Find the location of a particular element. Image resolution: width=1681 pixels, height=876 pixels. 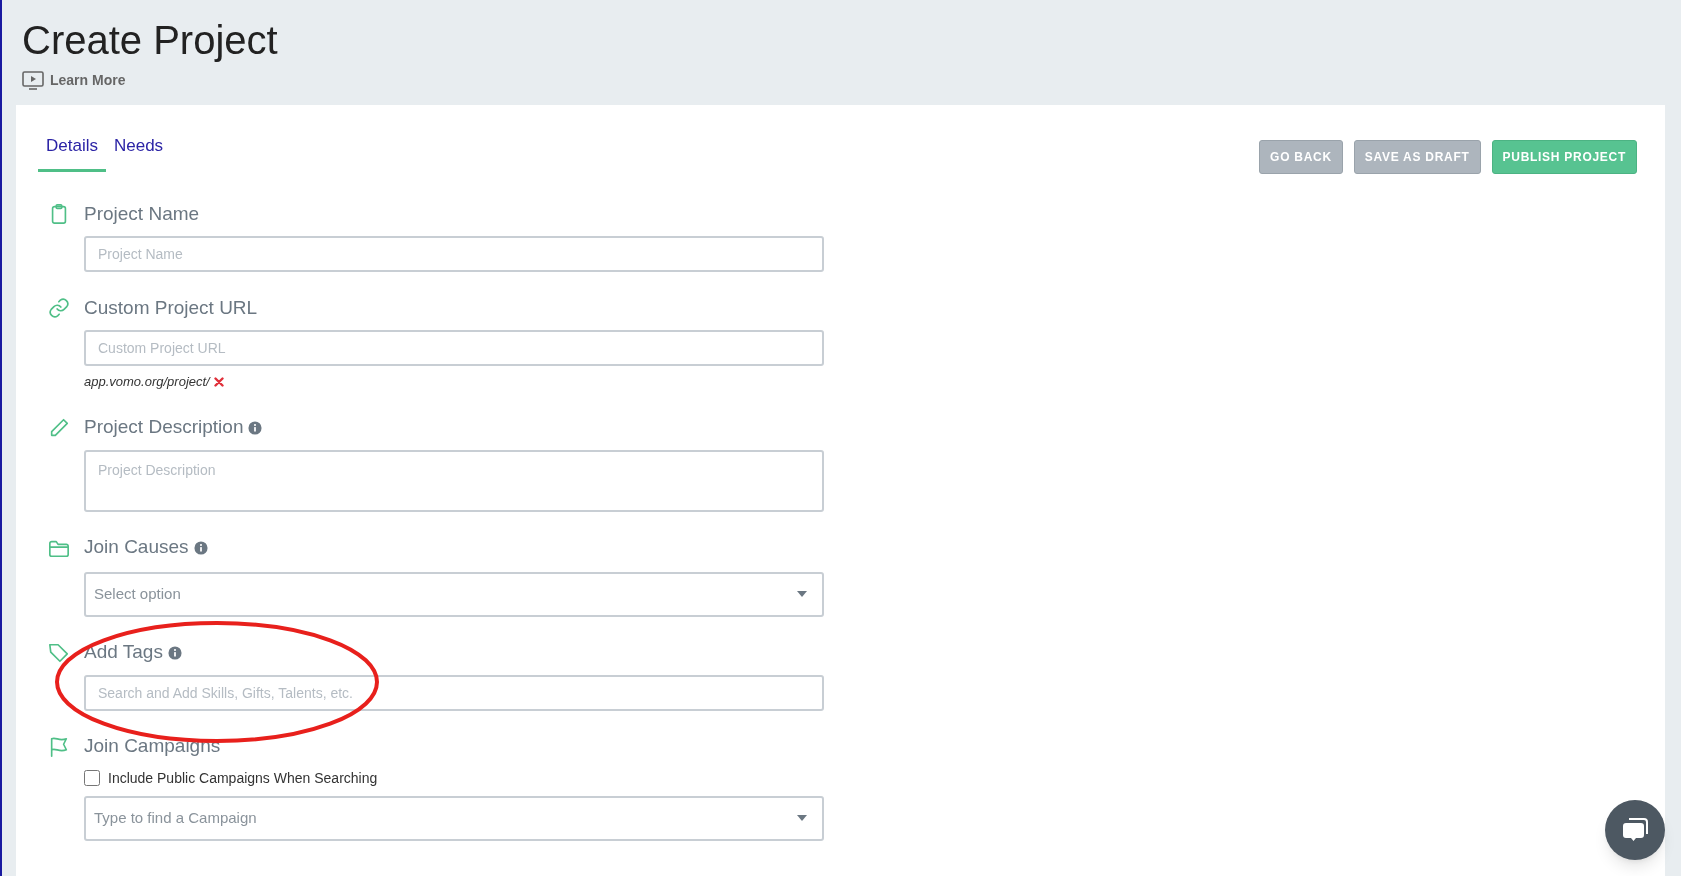

url-hint: app.vomo.org/project/ is located at coordinates (147, 382).